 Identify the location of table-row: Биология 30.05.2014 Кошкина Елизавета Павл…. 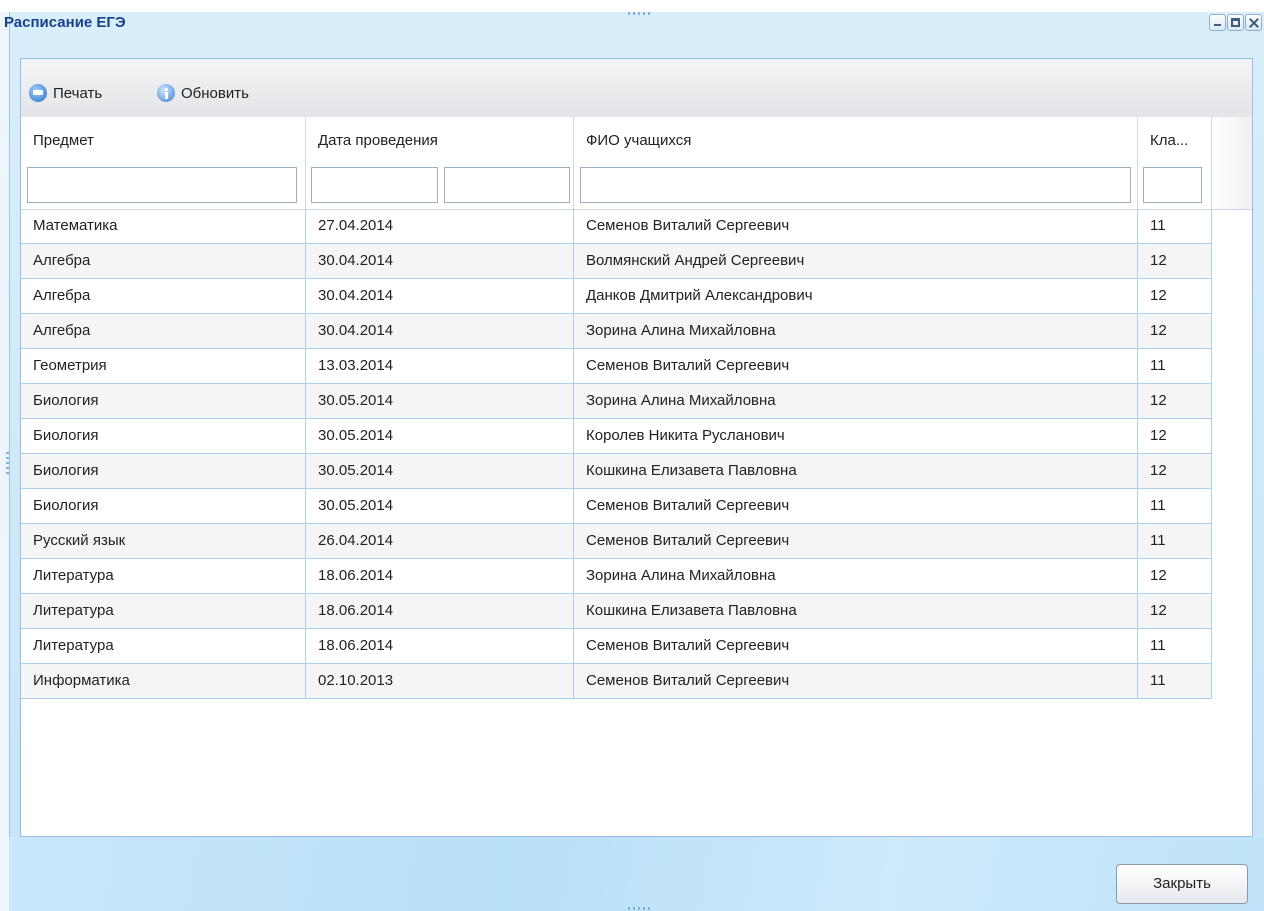
(616, 471).